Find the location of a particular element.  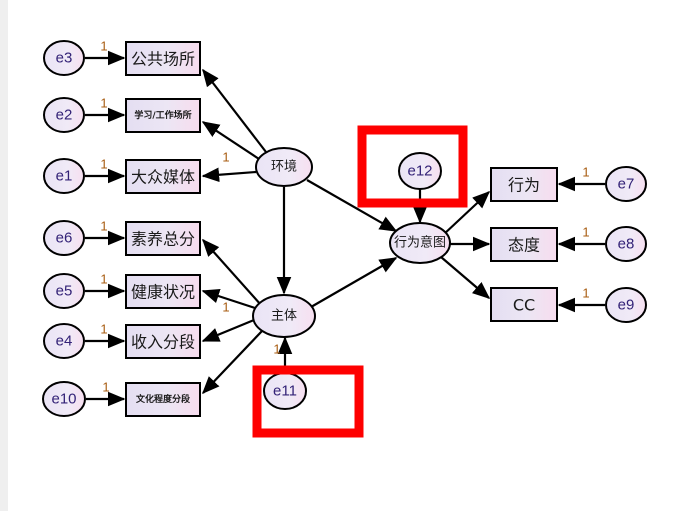

node-error-e8-label: e8 is located at coordinates (626, 244).